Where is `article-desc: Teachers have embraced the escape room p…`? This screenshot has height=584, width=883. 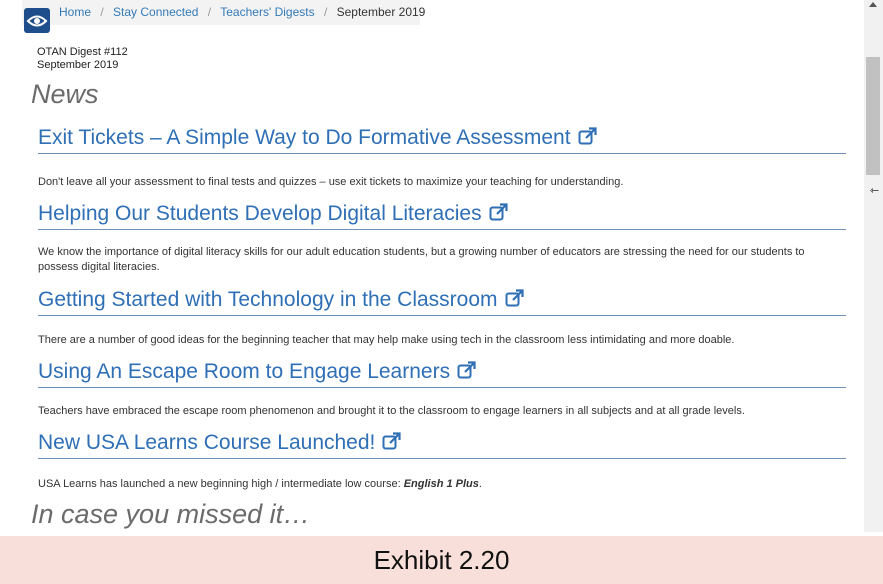 article-desc: Teachers have embraced the escape room p… is located at coordinates (391, 411).